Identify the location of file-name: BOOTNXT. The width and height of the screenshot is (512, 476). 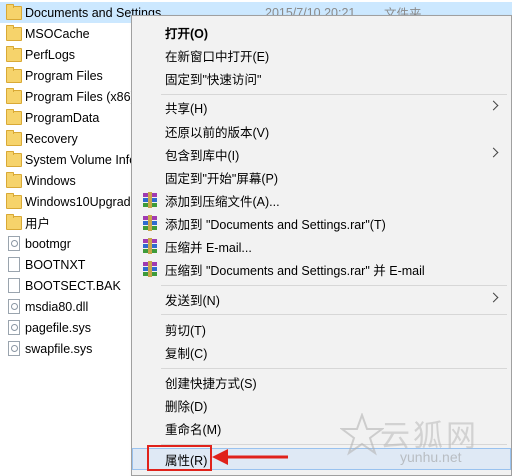
(55, 264).